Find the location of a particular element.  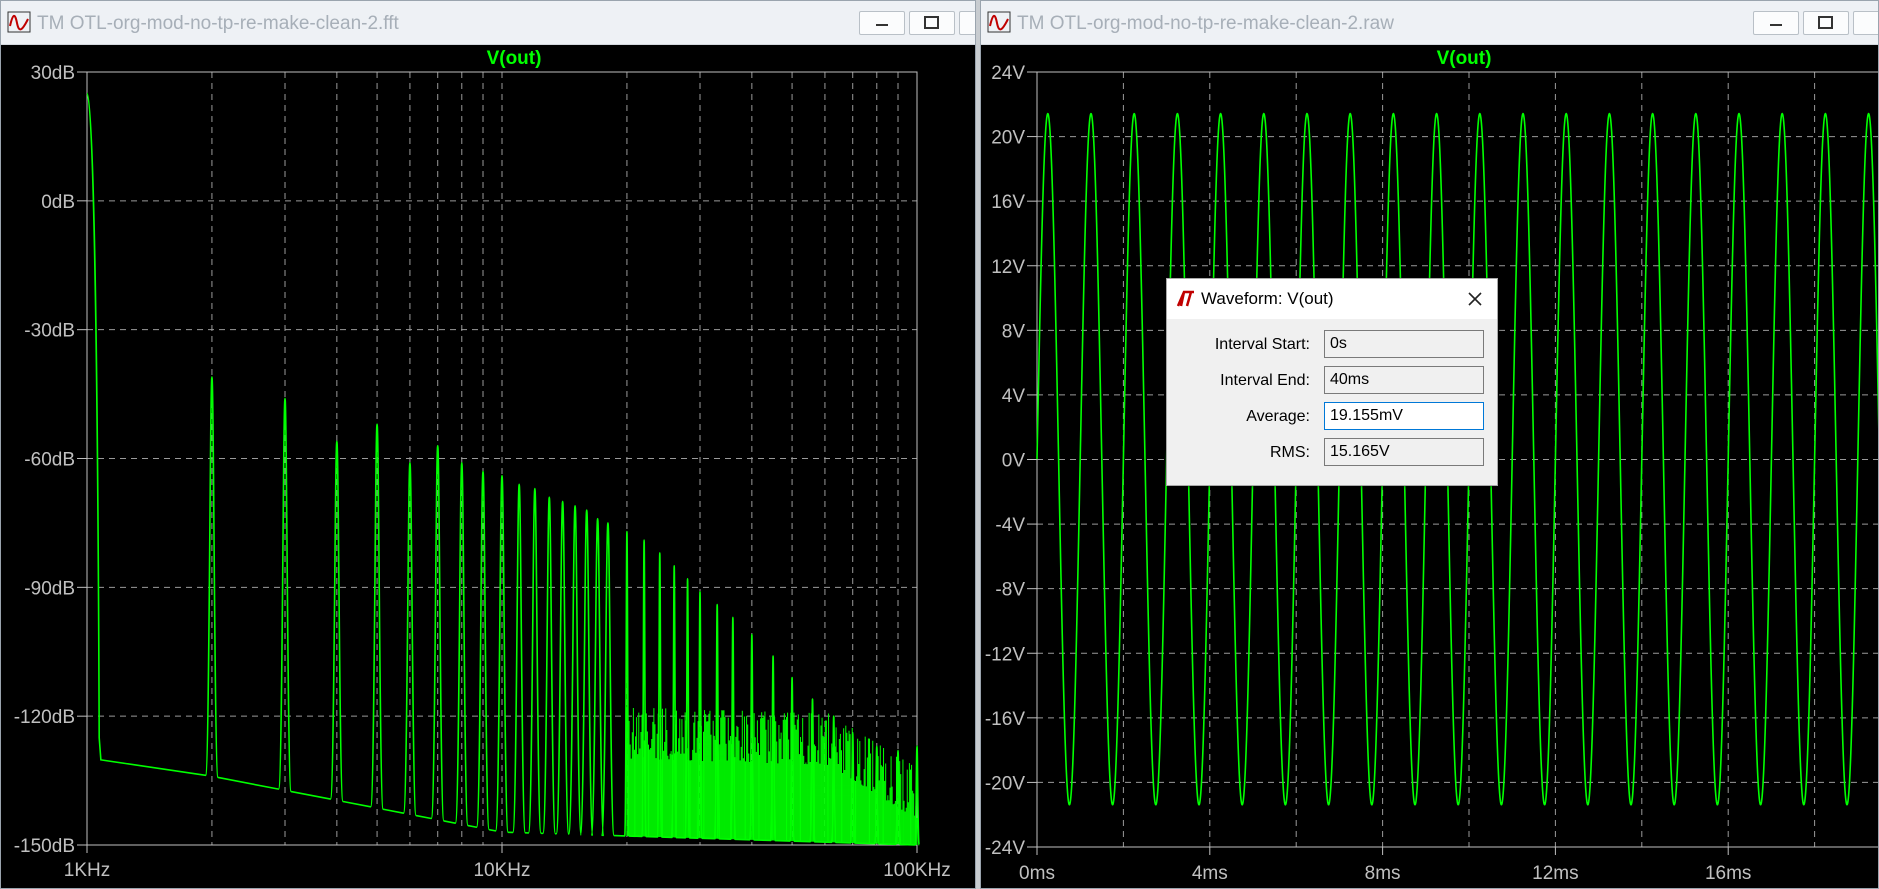

interval-end-row: Interval End: 40ms is located at coordinates (1332, 381).